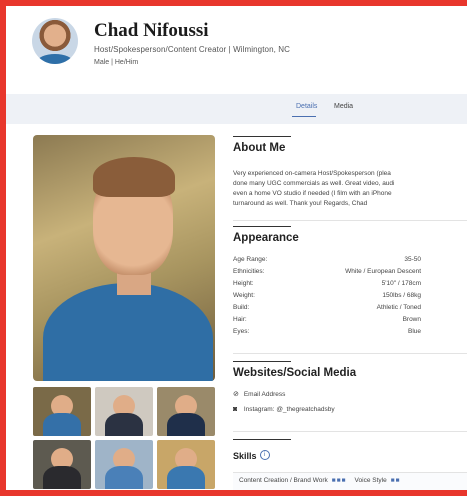 Image resolution: width=467 pixels, height=496 pixels. I want to click on attr-label: Eyes:, so click(241, 331).